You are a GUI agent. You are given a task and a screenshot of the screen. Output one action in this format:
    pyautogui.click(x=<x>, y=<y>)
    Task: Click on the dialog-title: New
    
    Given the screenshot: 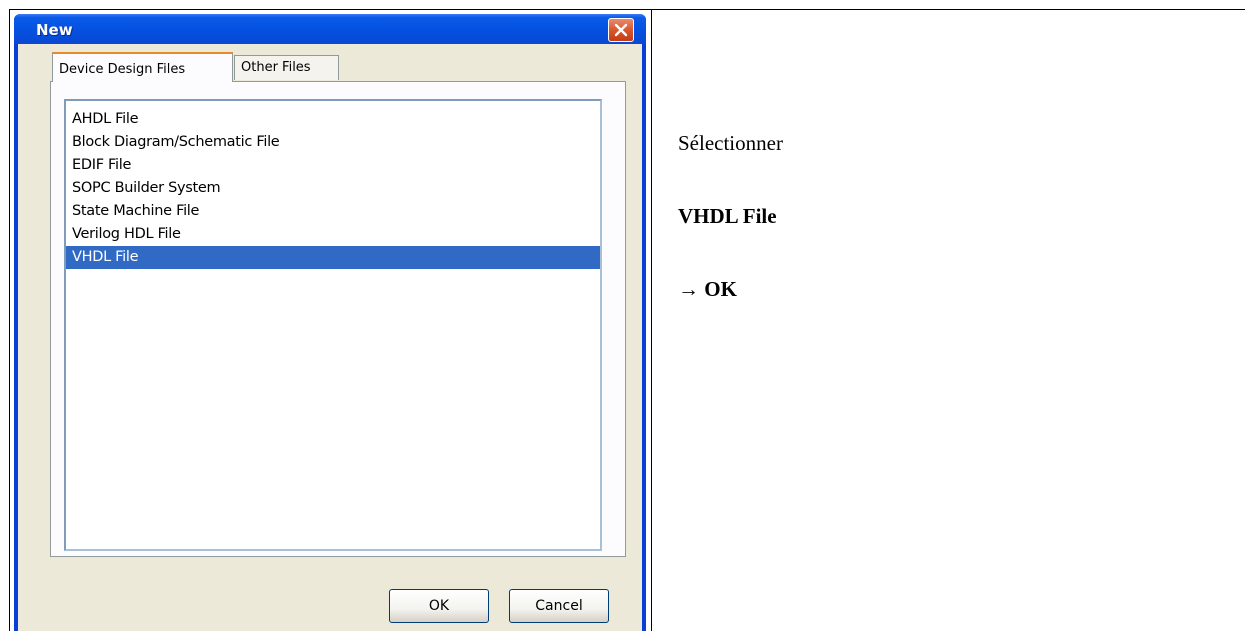 What is the action you would take?
    pyautogui.click(x=54, y=30)
    